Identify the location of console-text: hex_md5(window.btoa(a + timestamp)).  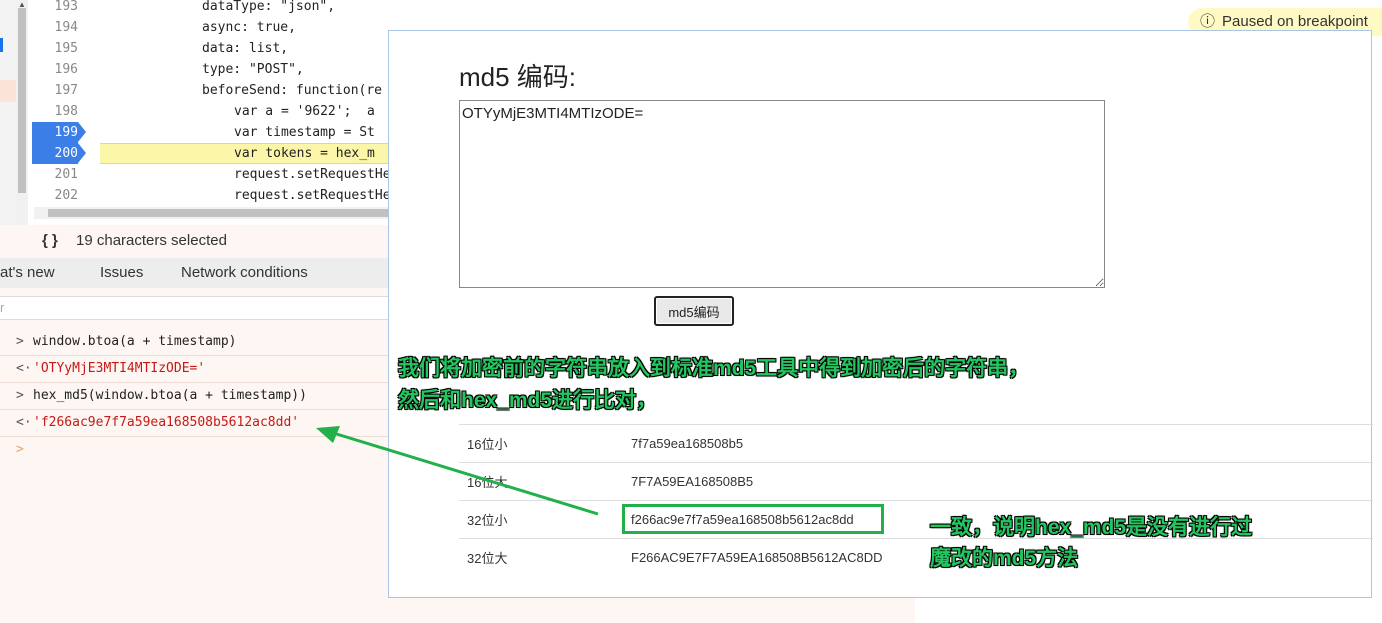
(170, 395).